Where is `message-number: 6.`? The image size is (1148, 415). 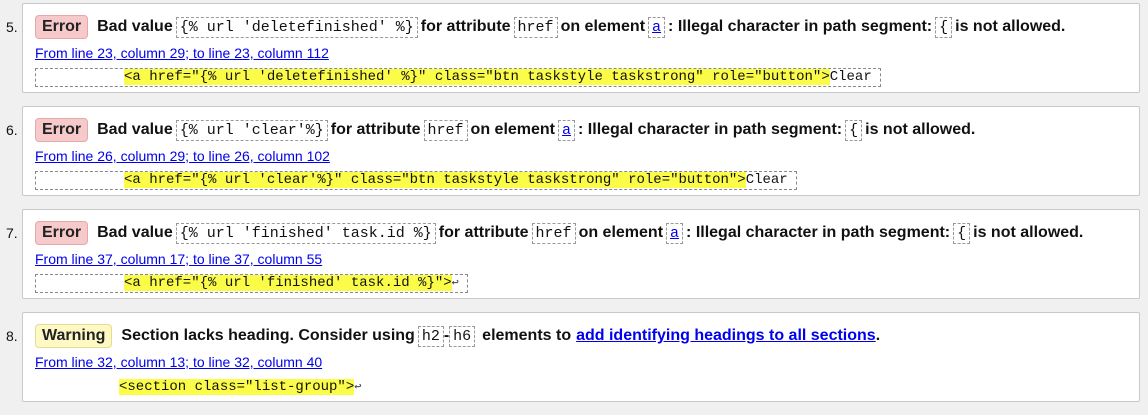
message-number: 6. is located at coordinates (12, 130).